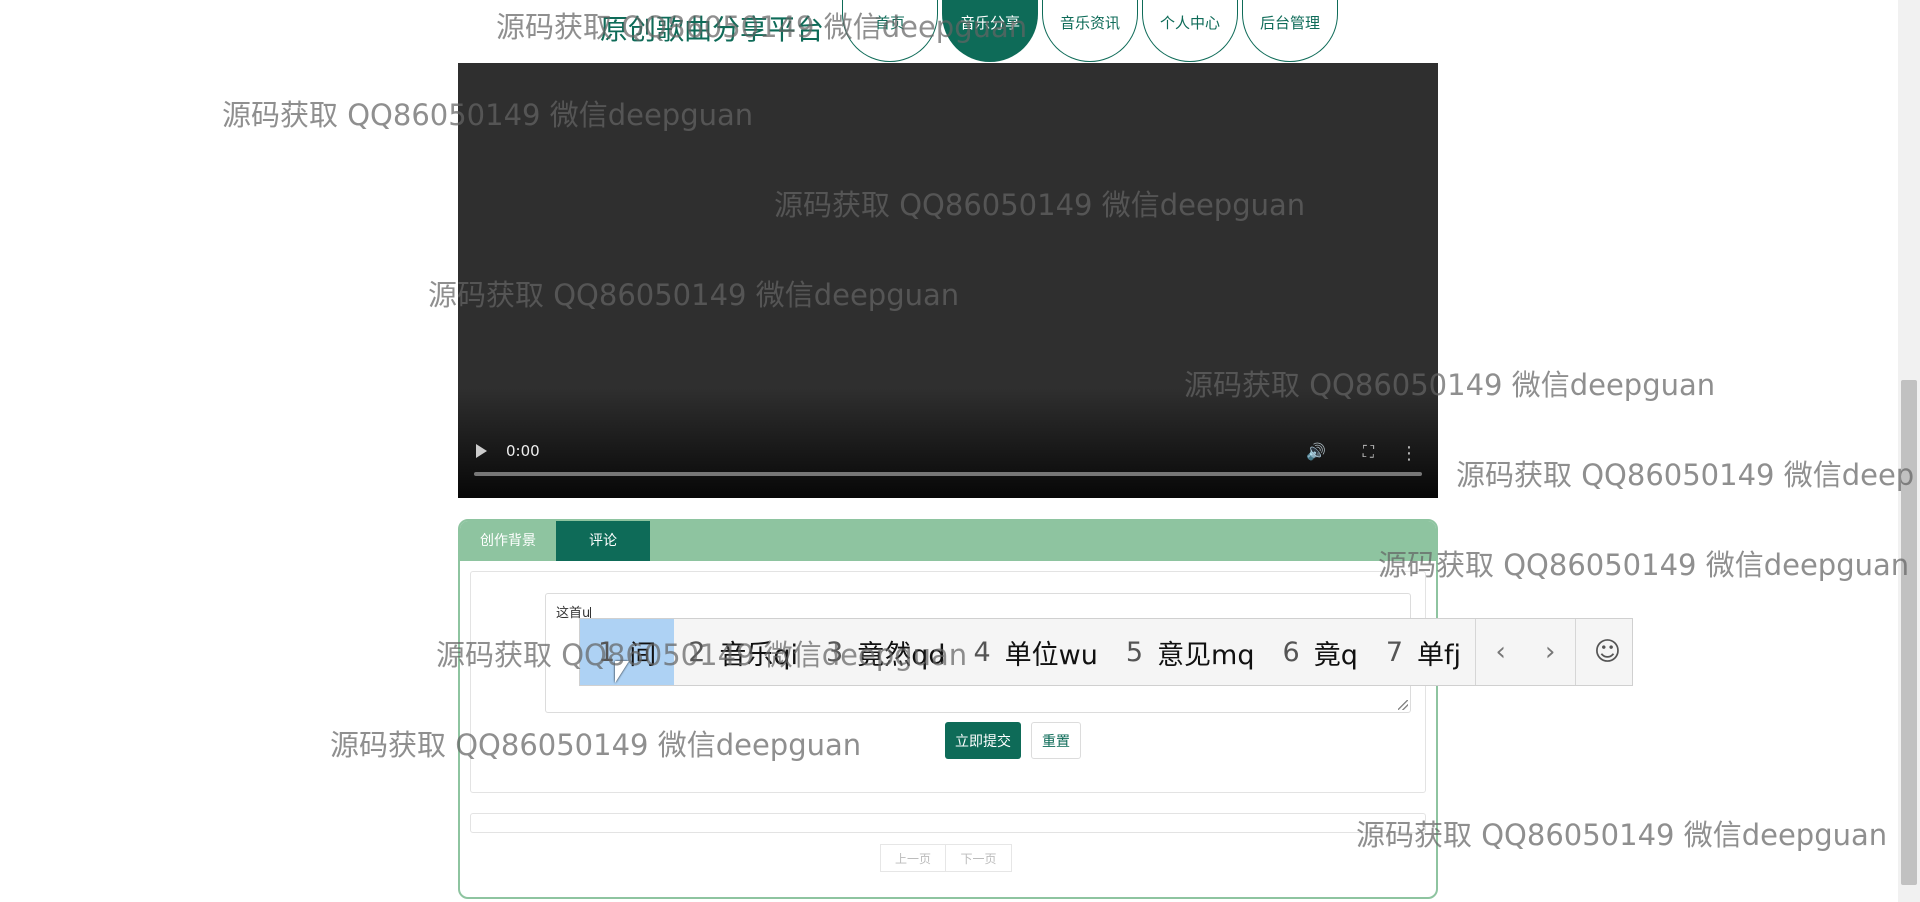 This screenshot has width=1920, height=902. What do you see at coordinates (1394, 652) in the screenshot?
I see `ime-candidate-number: 7` at bounding box center [1394, 652].